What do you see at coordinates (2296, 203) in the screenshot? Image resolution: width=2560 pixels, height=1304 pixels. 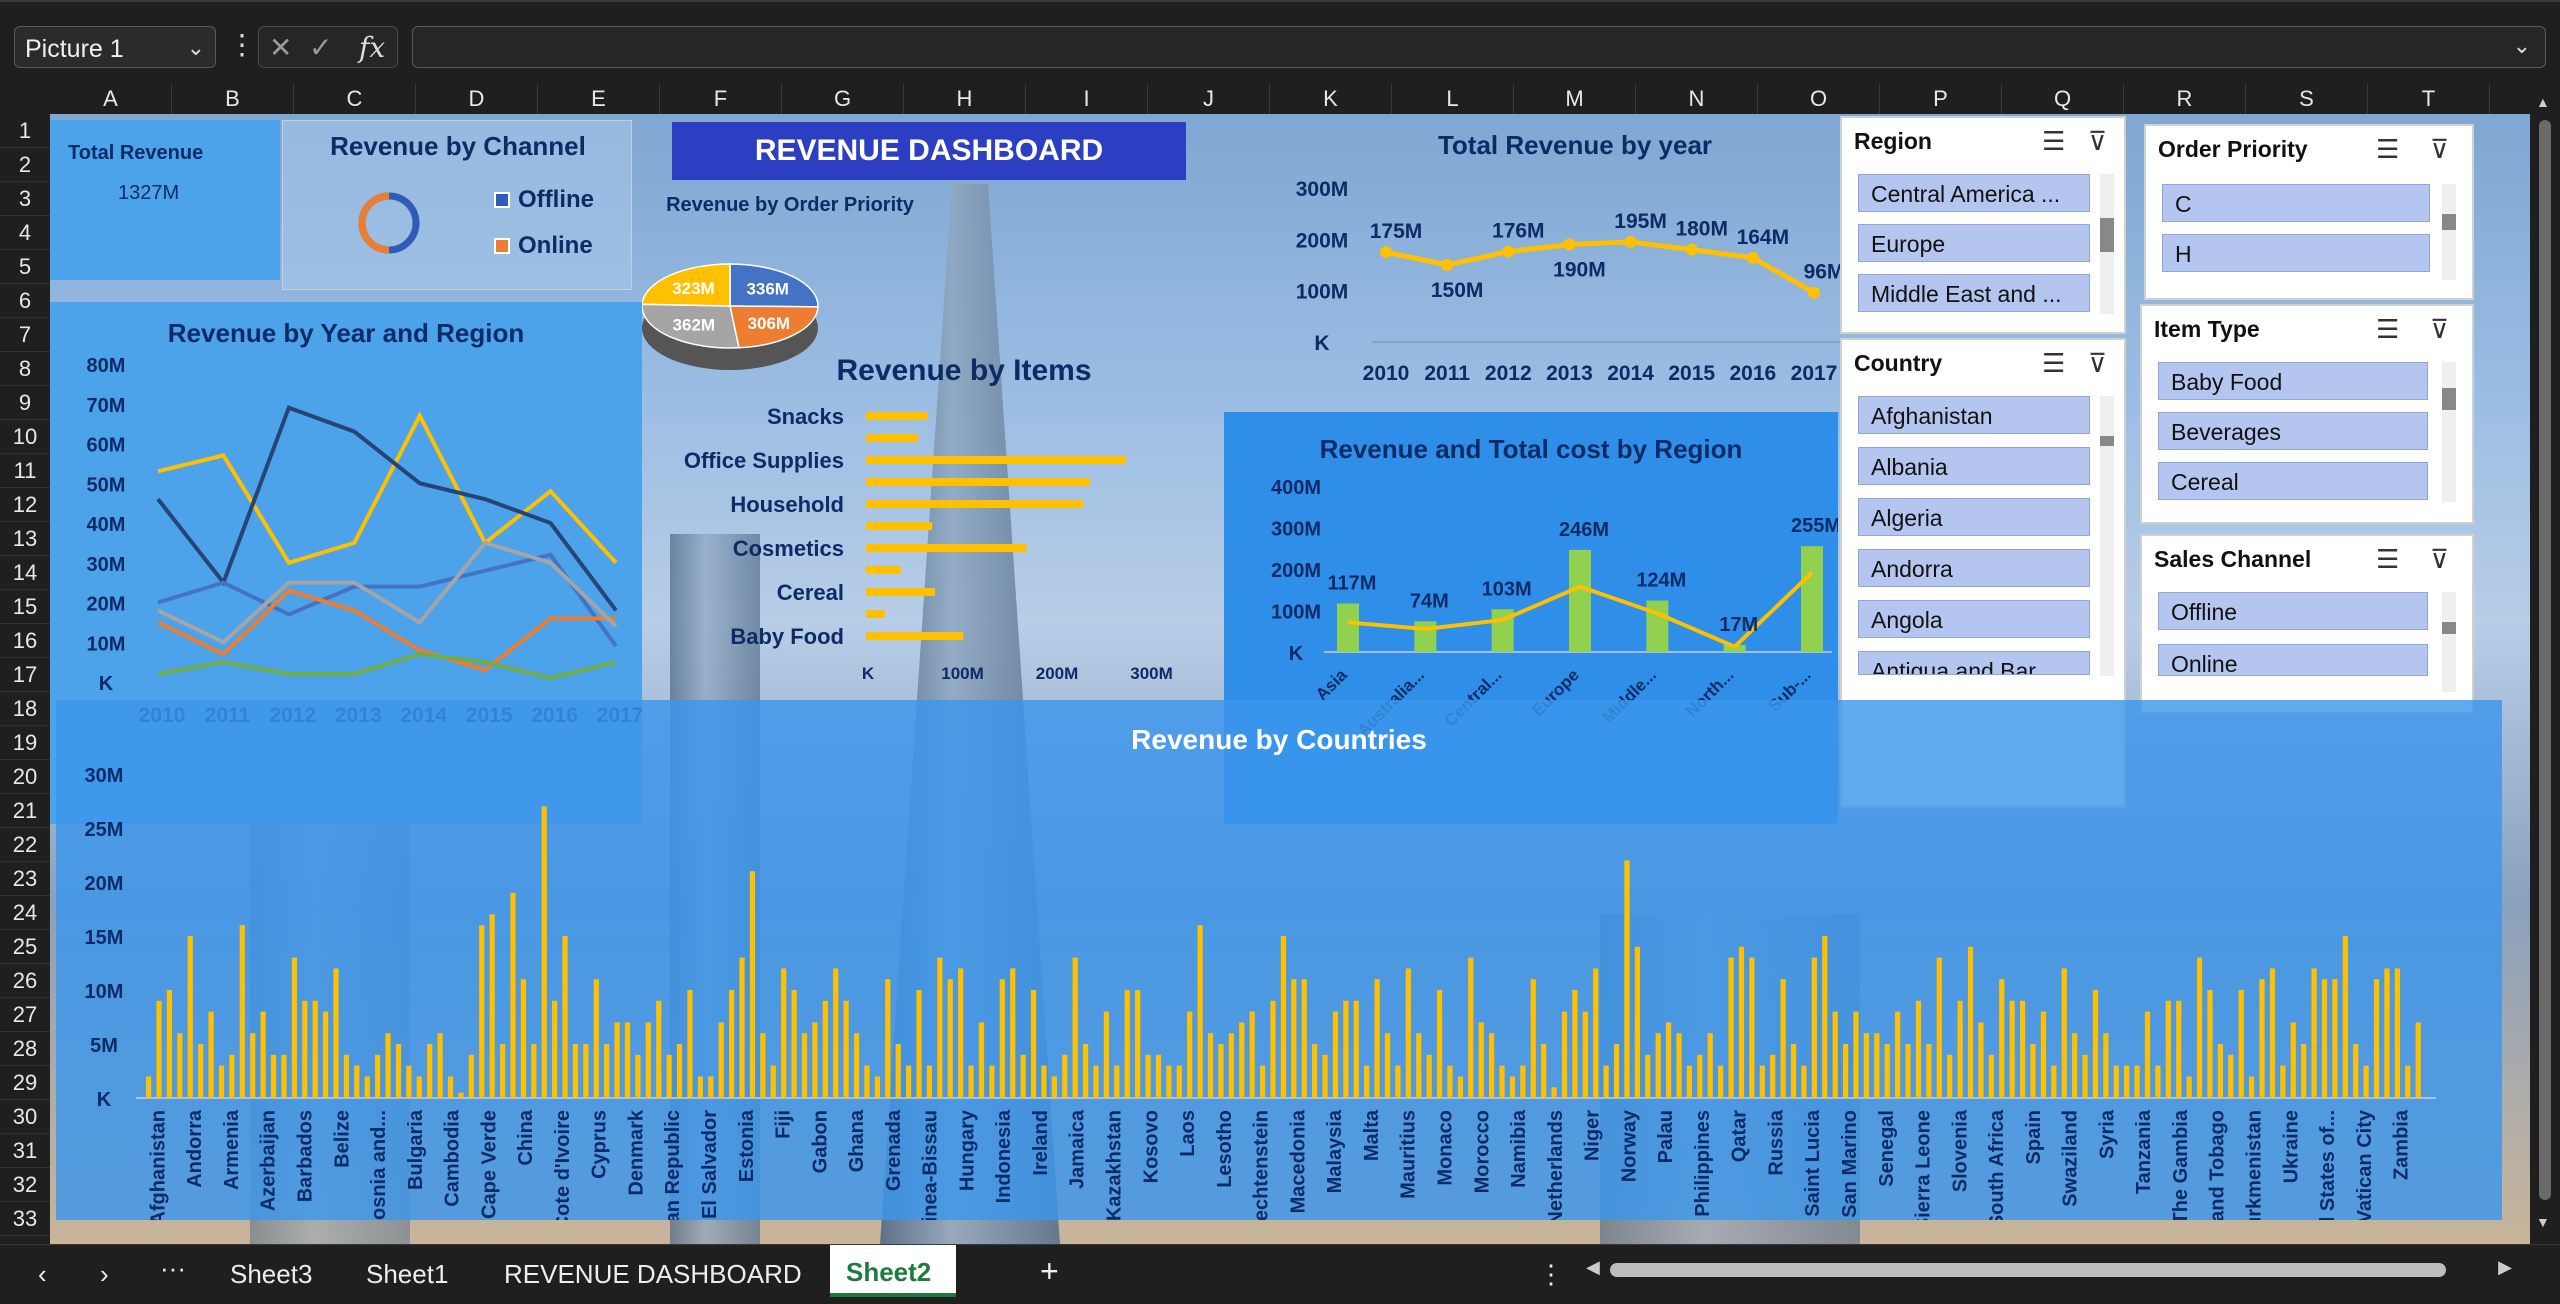 I see `slicer-item-c: C` at bounding box center [2296, 203].